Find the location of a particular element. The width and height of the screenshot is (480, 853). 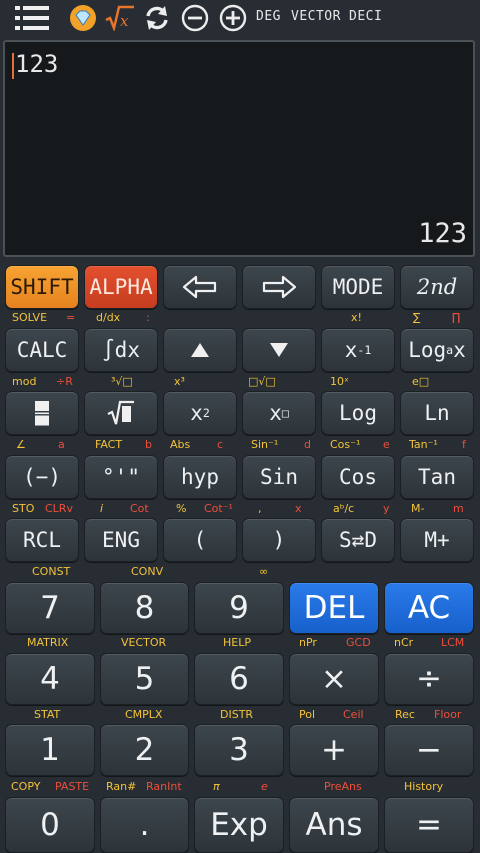

equals-key: = is located at coordinates (429, 825).